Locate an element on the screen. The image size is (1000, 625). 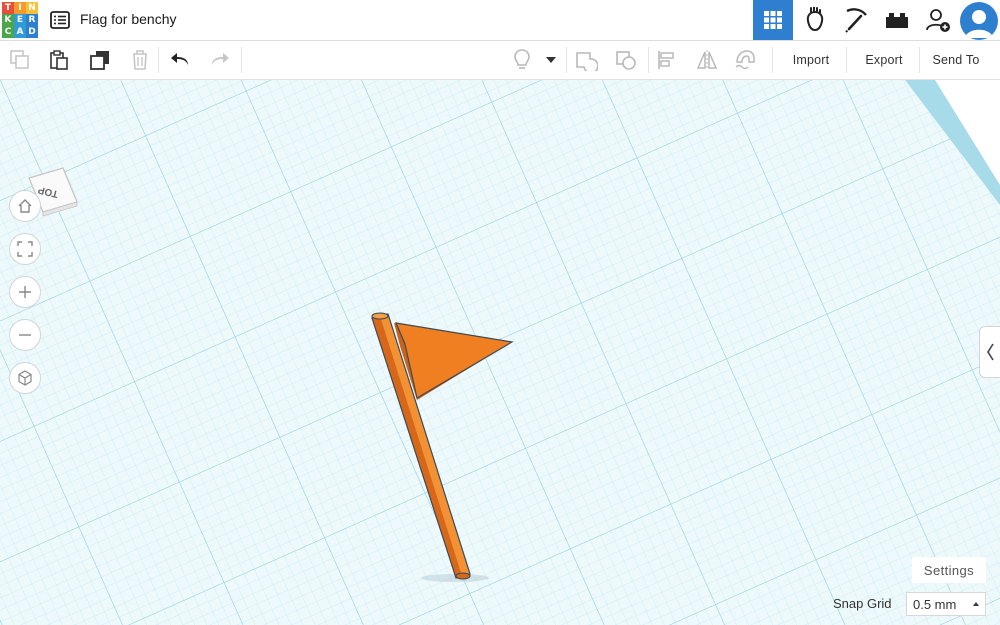
delete-button is located at coordinates (140, 60).